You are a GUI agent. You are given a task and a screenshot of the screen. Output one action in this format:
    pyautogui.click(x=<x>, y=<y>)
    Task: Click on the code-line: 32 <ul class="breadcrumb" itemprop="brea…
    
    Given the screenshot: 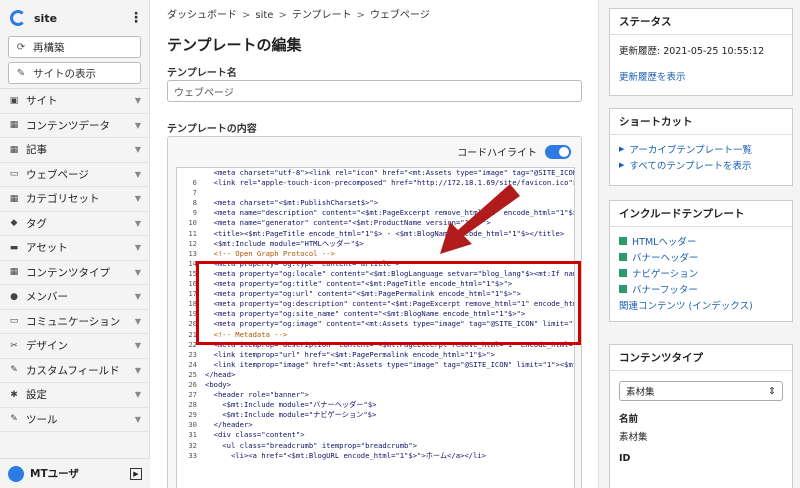 What is the action you would take?
    pyautogui.click(x=375, y=446)
    